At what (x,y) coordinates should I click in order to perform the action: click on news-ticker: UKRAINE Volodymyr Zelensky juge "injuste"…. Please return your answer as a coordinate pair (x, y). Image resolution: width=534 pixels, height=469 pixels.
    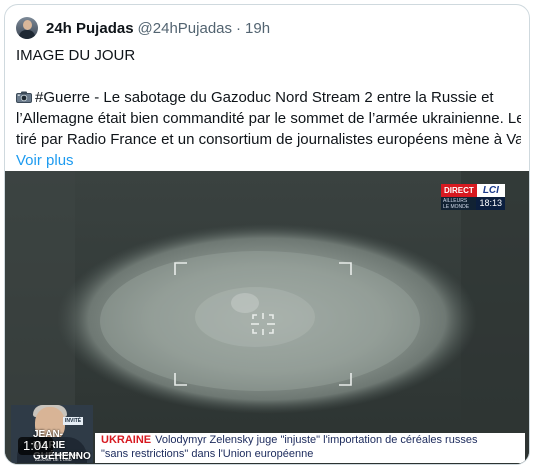
    Looking at the image, I should click on (310, 448).